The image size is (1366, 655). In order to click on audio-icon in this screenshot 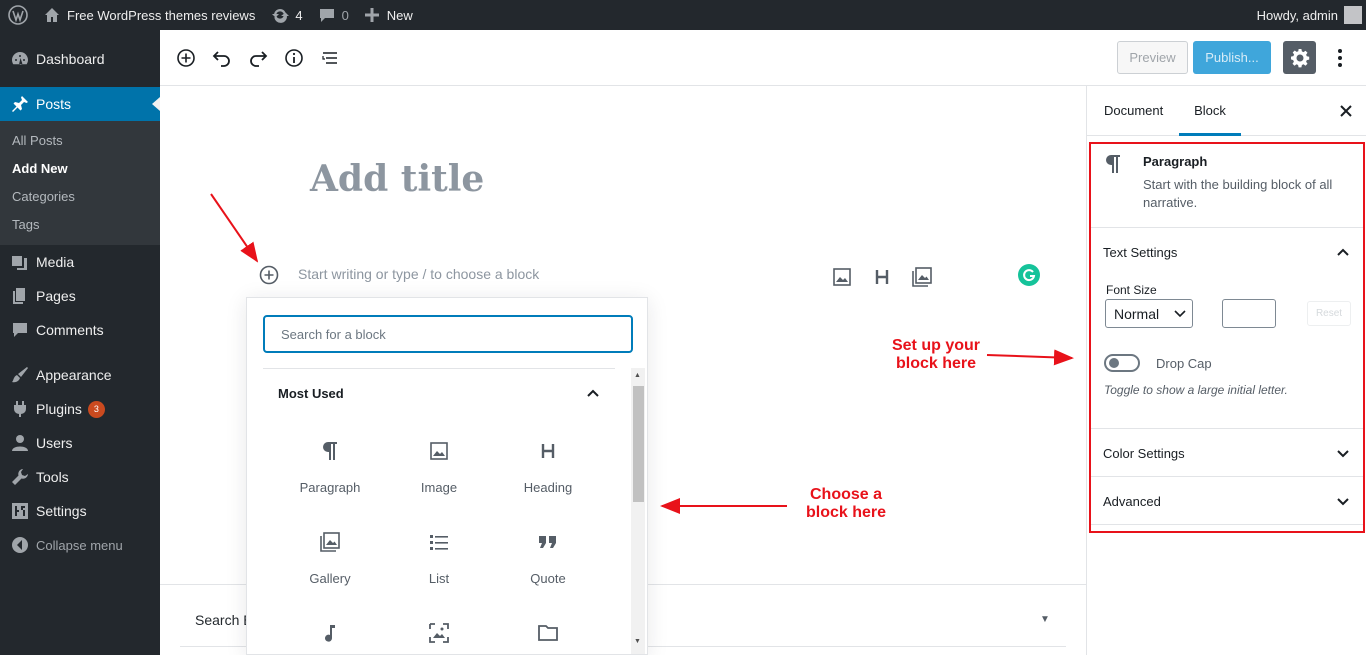, I will do `click(330, 633)`.